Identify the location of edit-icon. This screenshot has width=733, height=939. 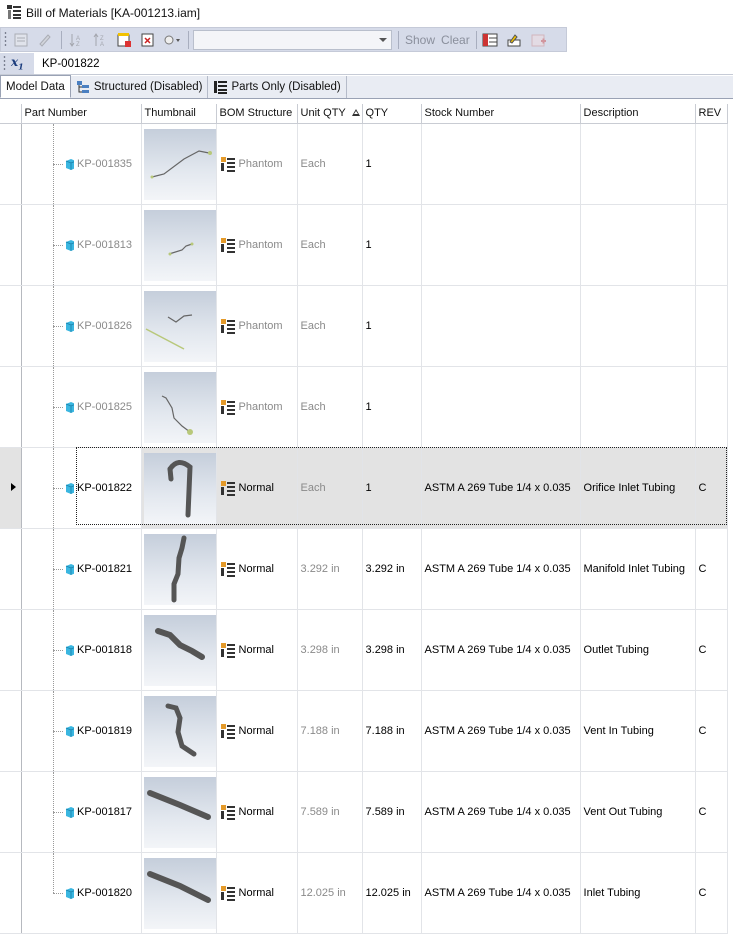
(45, 40).